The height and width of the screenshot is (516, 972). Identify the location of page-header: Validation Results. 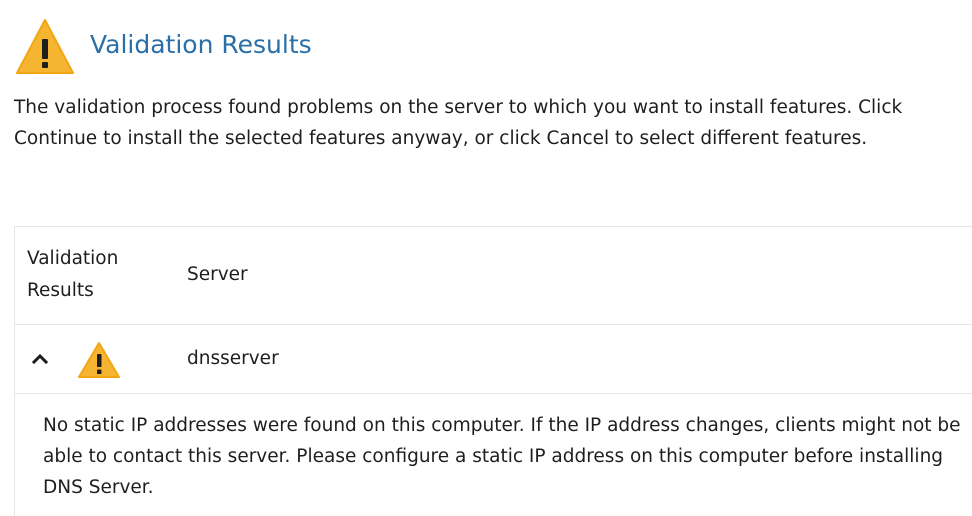
(163, 47).